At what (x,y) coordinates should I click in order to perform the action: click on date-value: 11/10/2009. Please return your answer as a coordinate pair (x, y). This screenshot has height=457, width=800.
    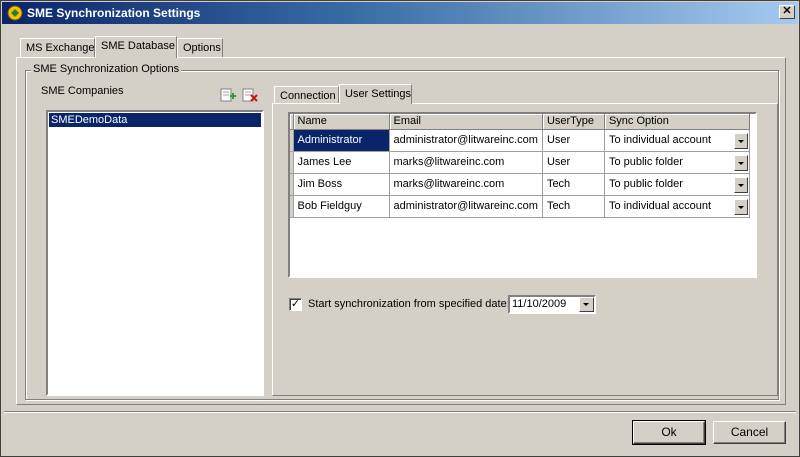
    Looking at the image, I should click on (539, 304).